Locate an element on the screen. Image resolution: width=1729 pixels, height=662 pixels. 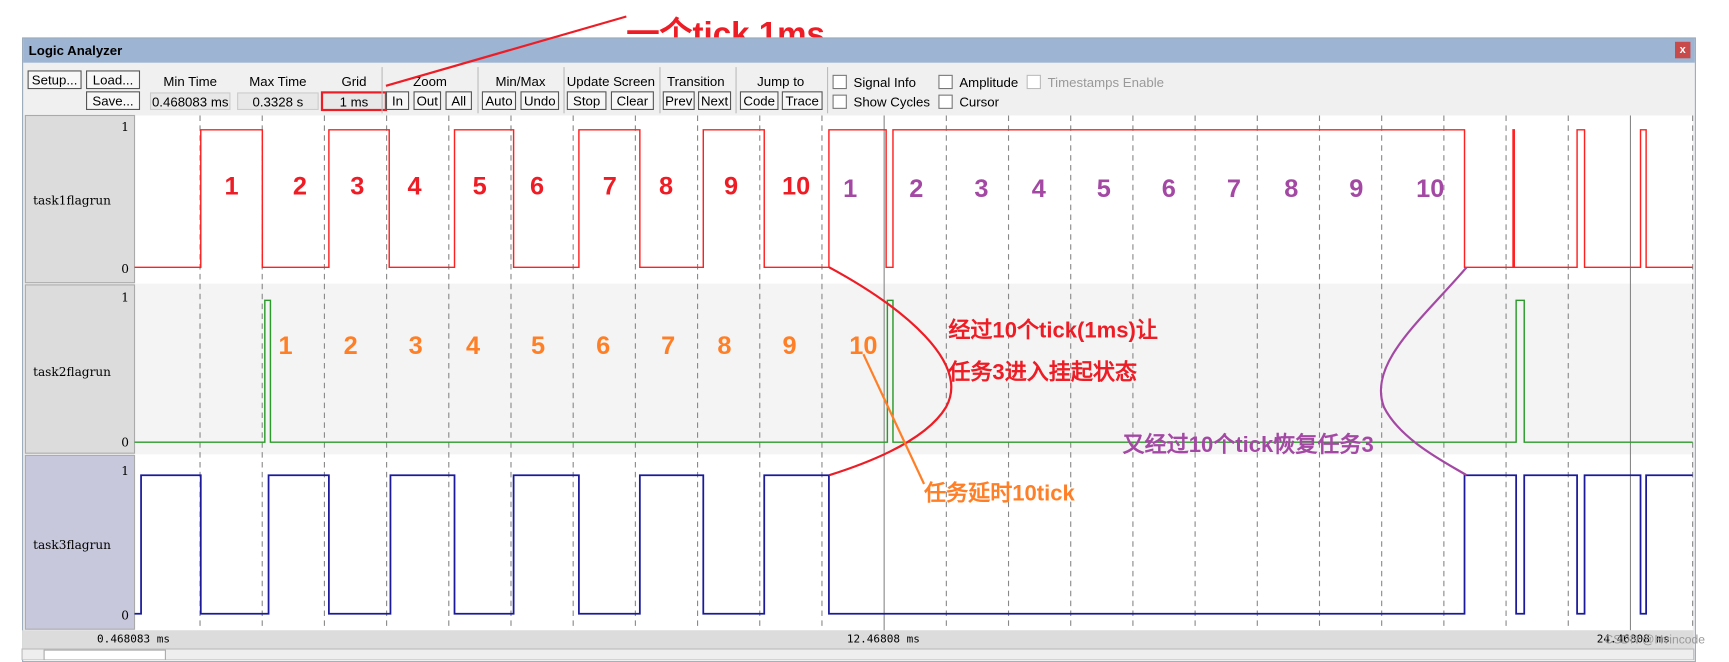
signal-name: task3flagrun is located at coordinates (72, 545).